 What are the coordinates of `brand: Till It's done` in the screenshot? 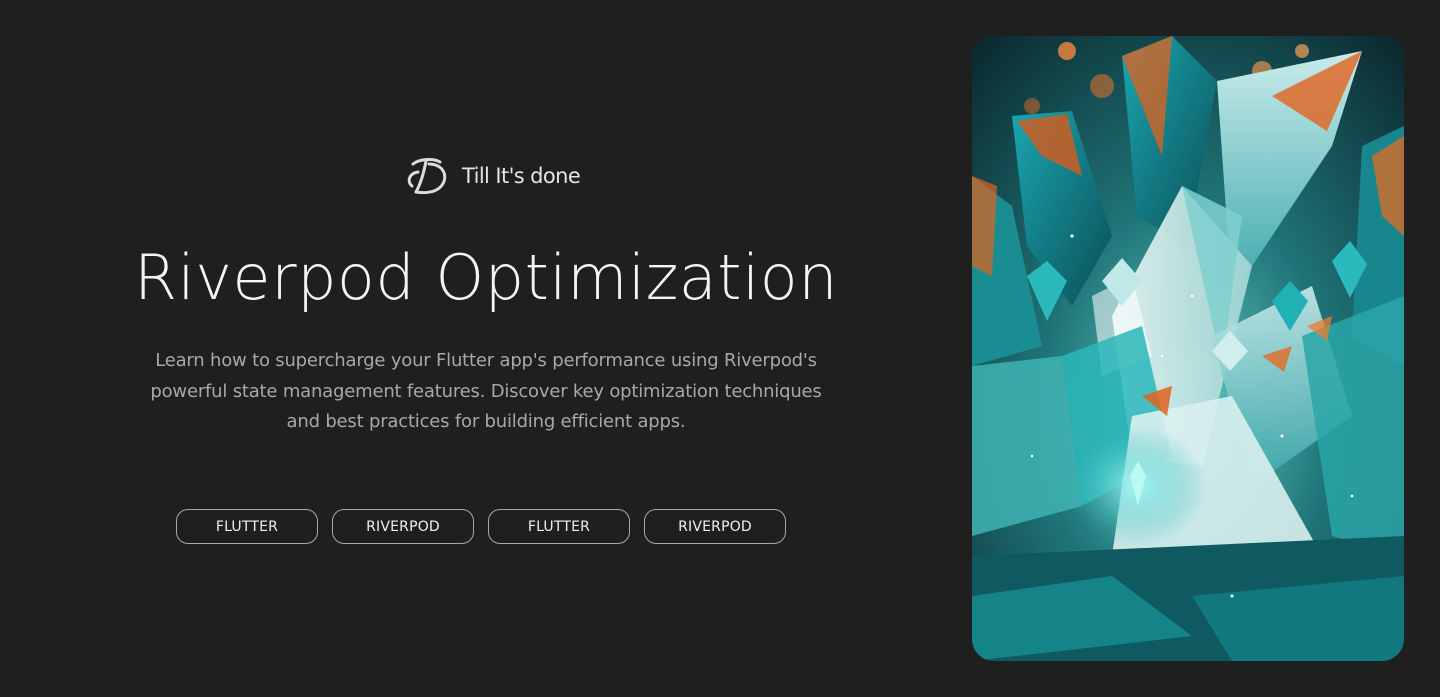 It's located at (492, 176).